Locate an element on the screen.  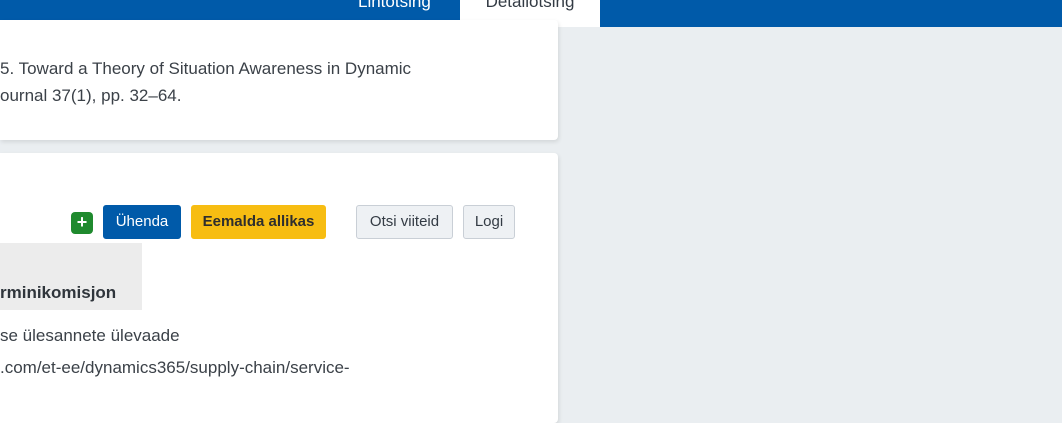
remove-source-button: Eemalda allikas is located at coordinates (258, 222).